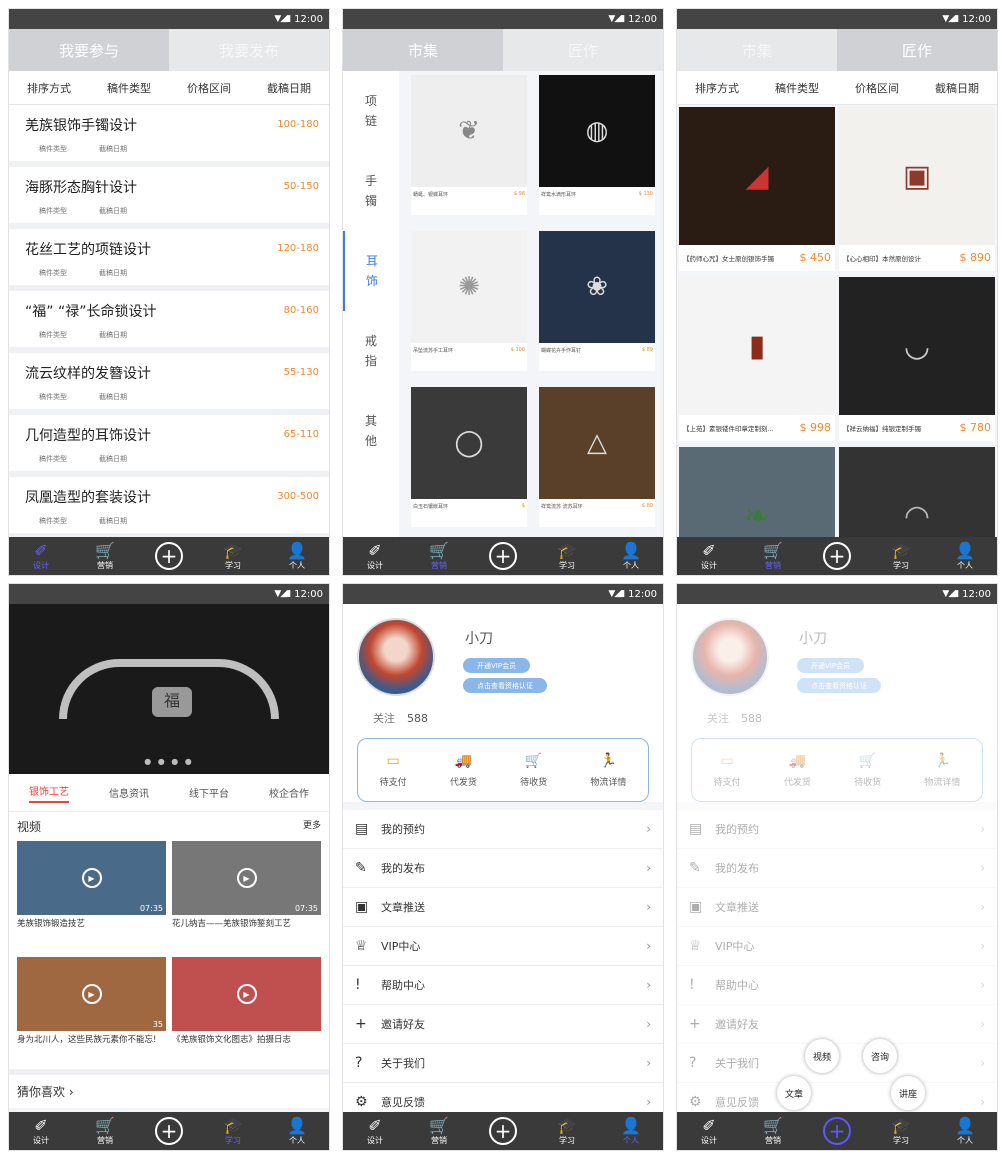  Describe the element at coordinates (396, 657) in the screenshot. I see `avatar` at that location.